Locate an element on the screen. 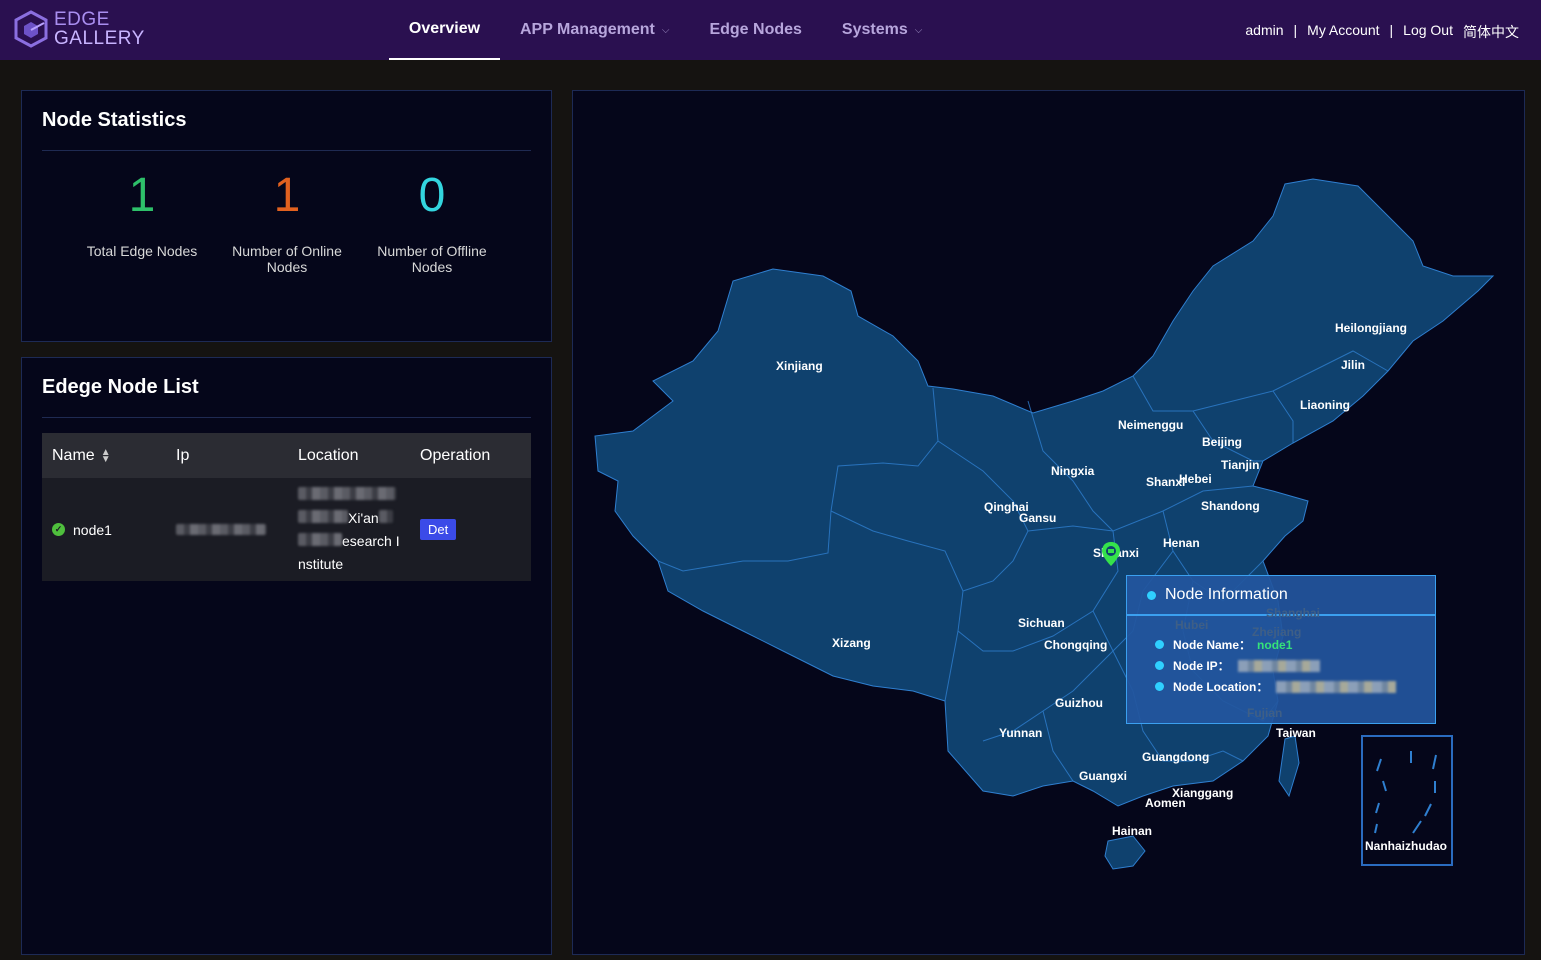  language-switch: 简体中文 is located at coordinates (1491, 32).